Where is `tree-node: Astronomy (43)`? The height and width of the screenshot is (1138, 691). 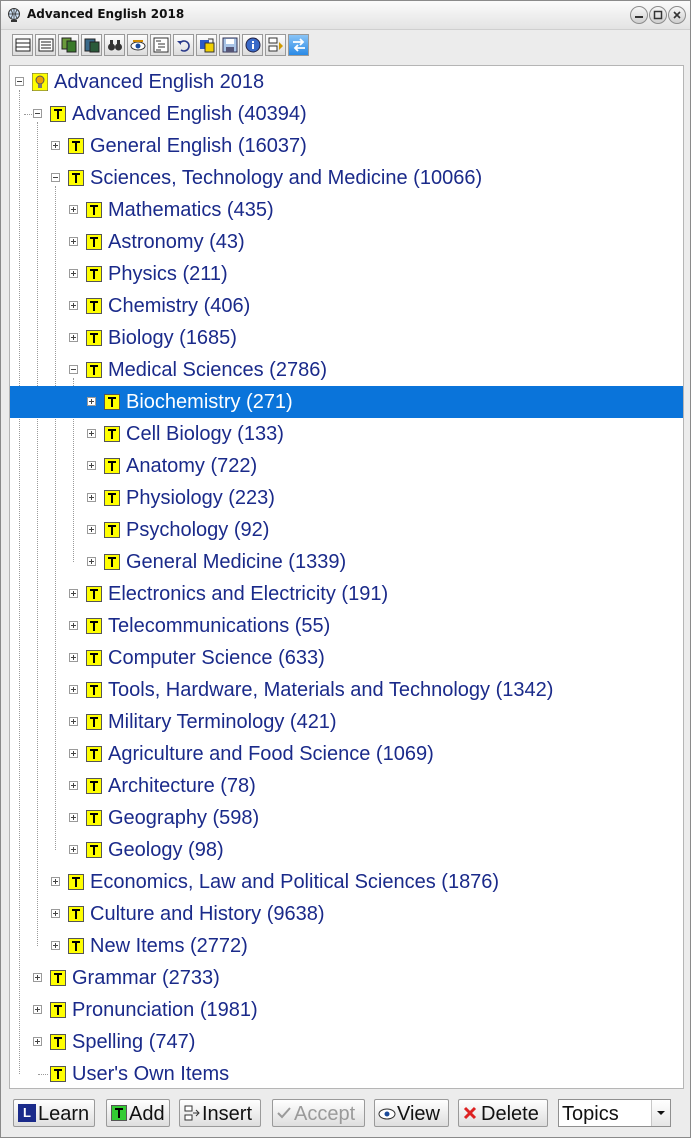
tree-node: Astronomy (43) is located at coordinates (346, 242).